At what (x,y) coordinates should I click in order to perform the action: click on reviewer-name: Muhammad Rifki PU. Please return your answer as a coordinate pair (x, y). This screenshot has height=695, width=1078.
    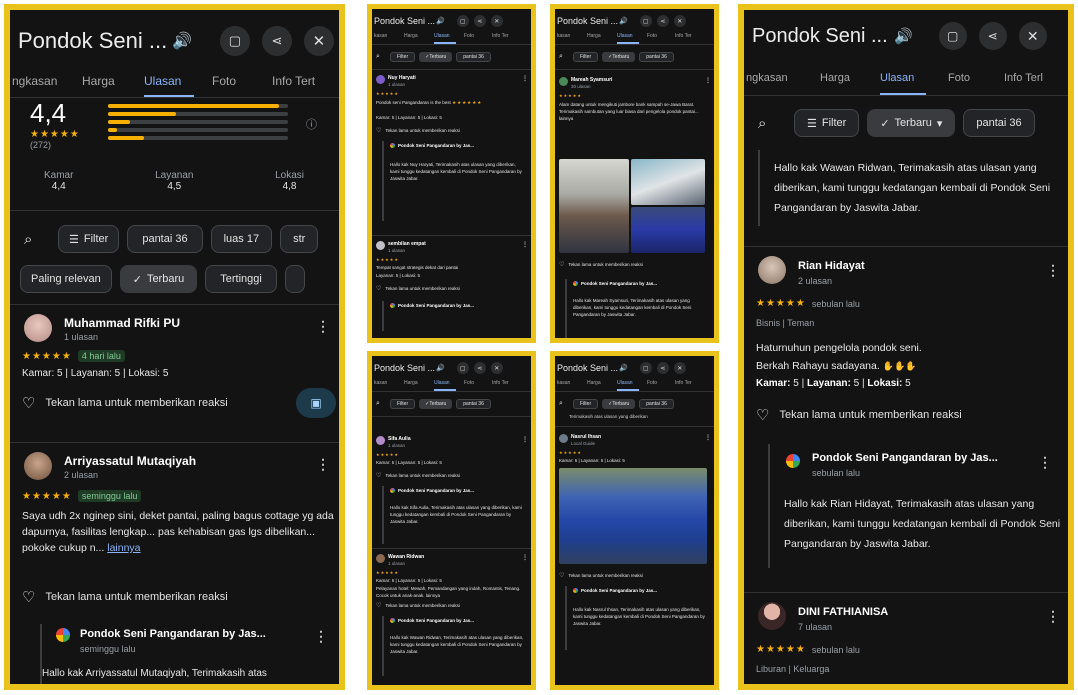
    Looking at the image, I should click on (122, 323).